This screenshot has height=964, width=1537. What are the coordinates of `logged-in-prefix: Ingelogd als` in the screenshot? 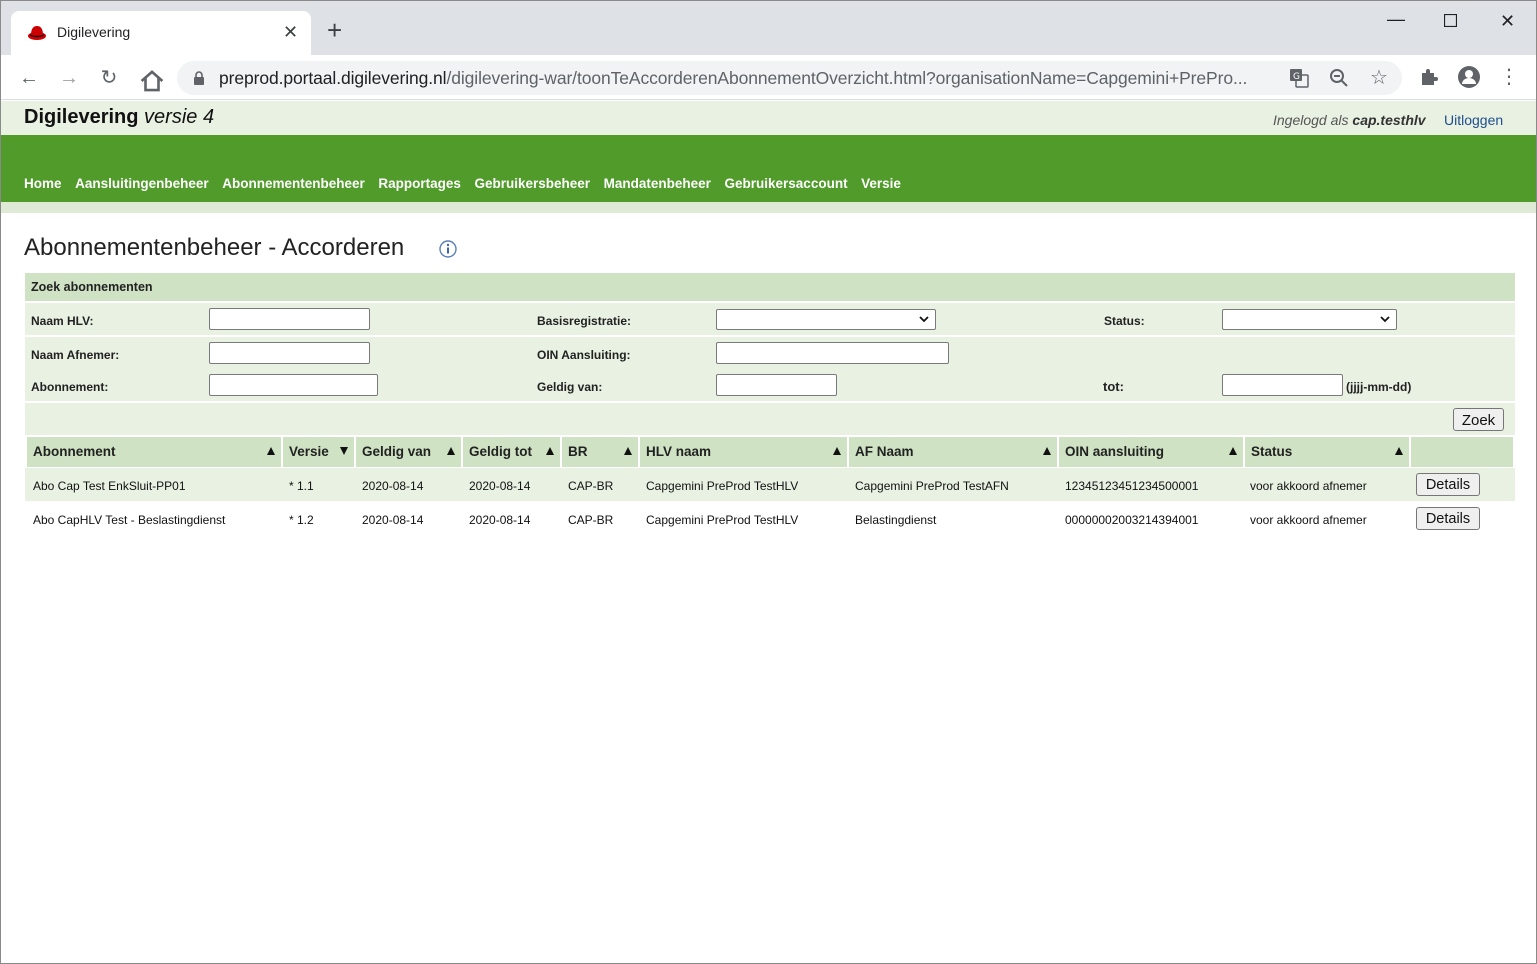 It's located at (1311, 120).